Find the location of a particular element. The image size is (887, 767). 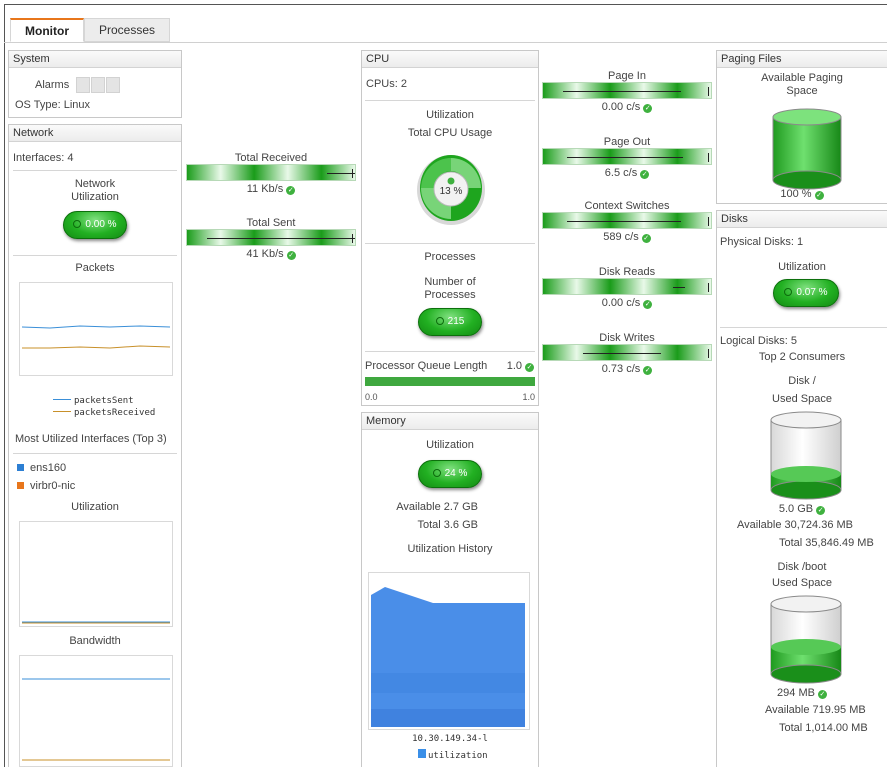

interface-item-virbr0: virbr0-nic is located at coordinates (46, 486).